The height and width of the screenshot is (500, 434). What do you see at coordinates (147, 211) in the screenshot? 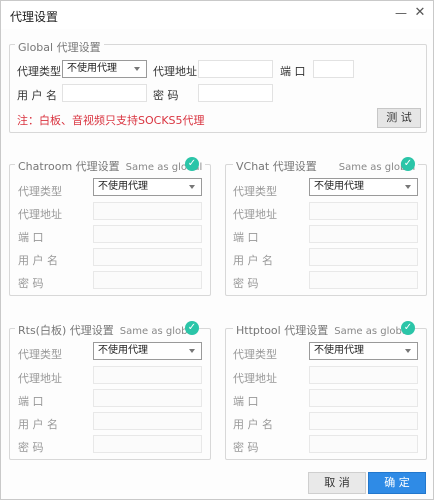
I see `chatroom-address-field` at bounding box center [147, 211].